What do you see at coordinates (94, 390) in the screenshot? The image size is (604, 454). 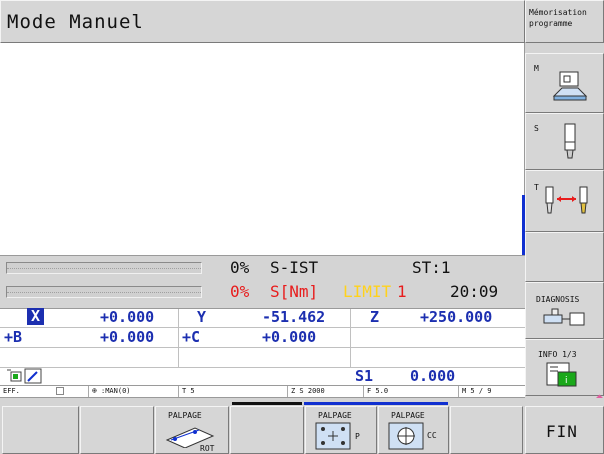 I see `man-icon: ⊕` at bounding box center [94, 390].